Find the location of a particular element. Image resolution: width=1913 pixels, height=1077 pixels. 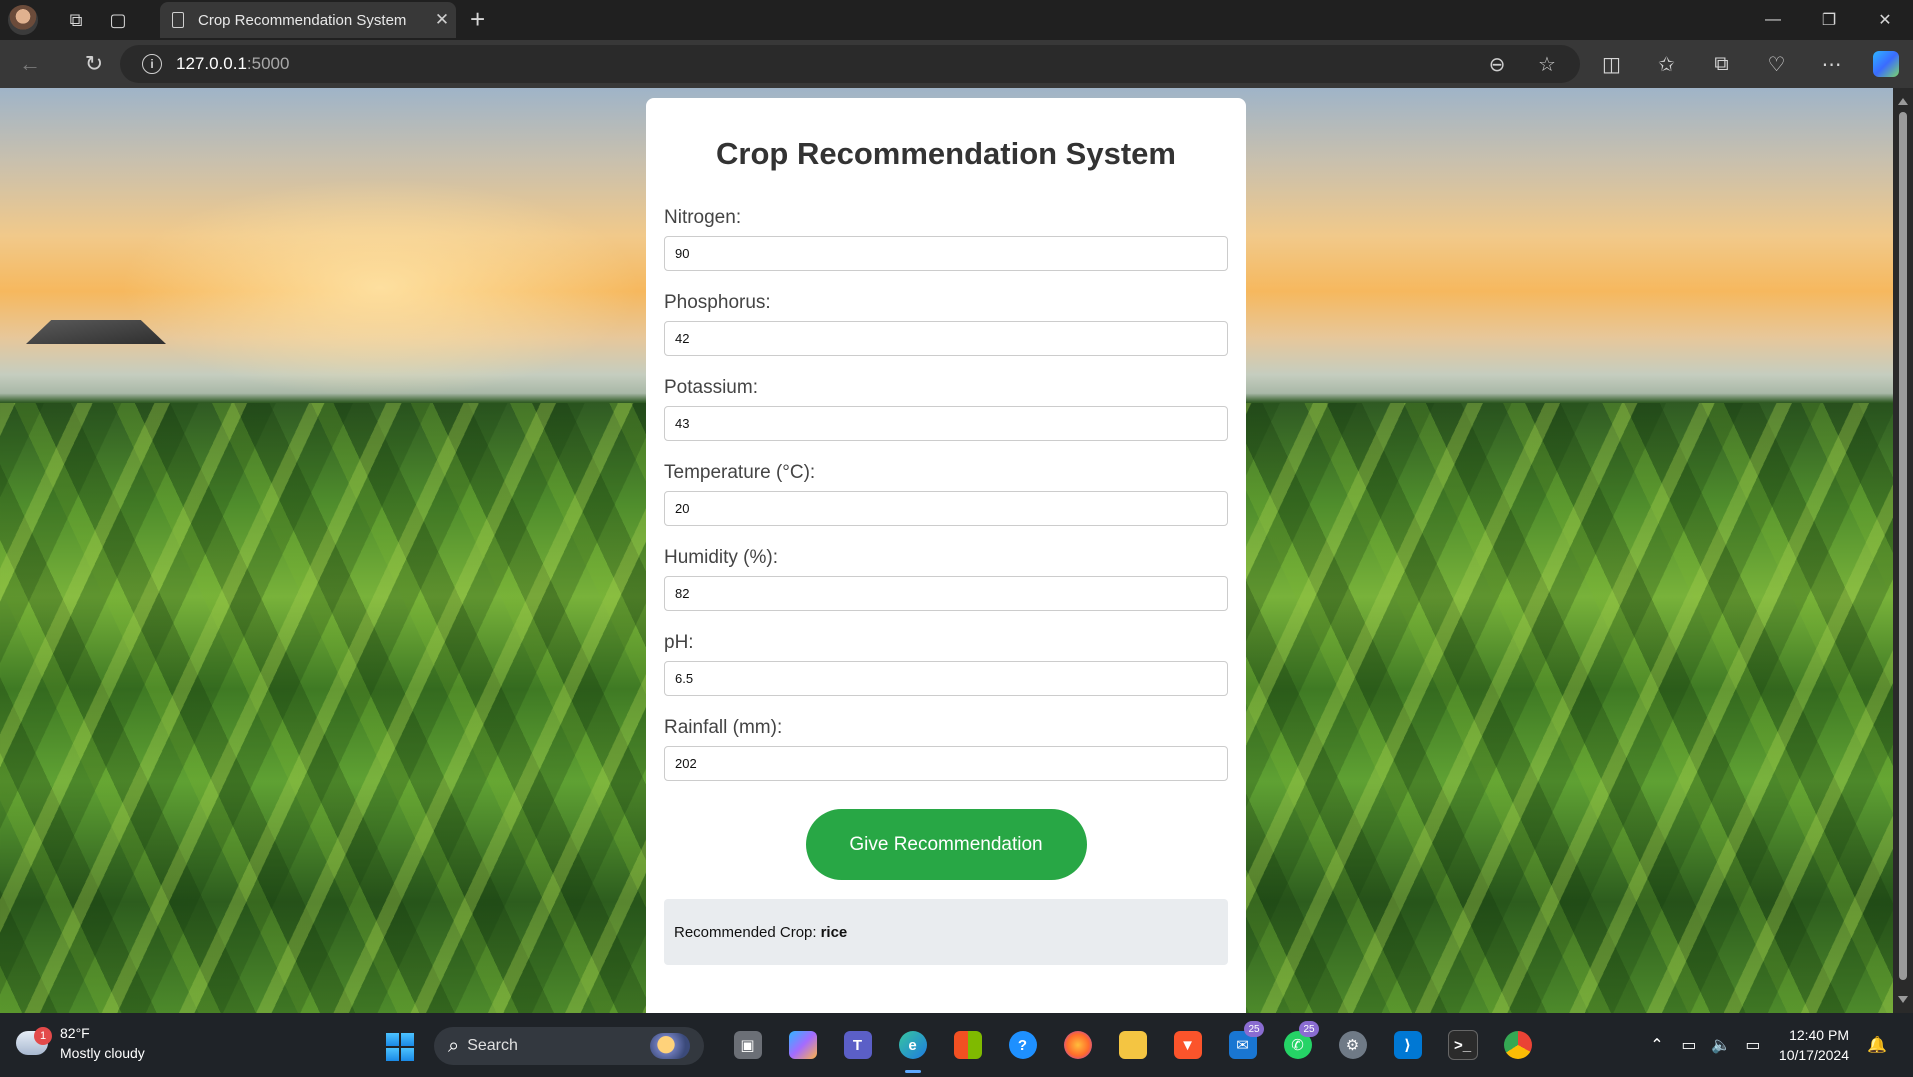

outlook-app: ✉ 25 is located at coordinates (1242, 1043).